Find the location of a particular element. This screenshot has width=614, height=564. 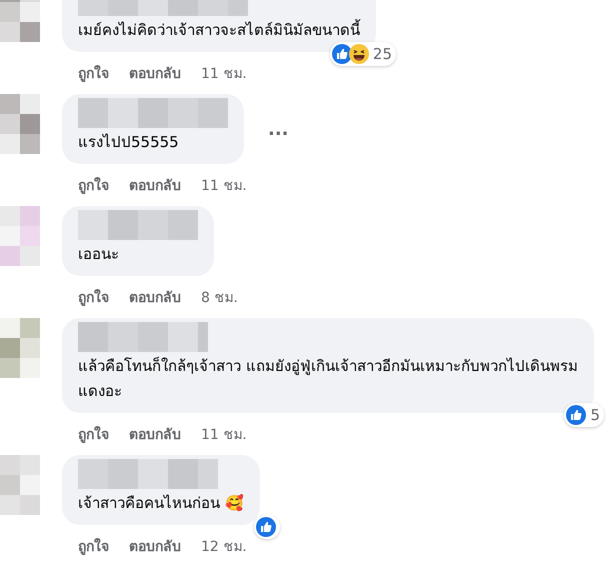

comment-time: 12 ชม. is located at coordinates (224, 547).